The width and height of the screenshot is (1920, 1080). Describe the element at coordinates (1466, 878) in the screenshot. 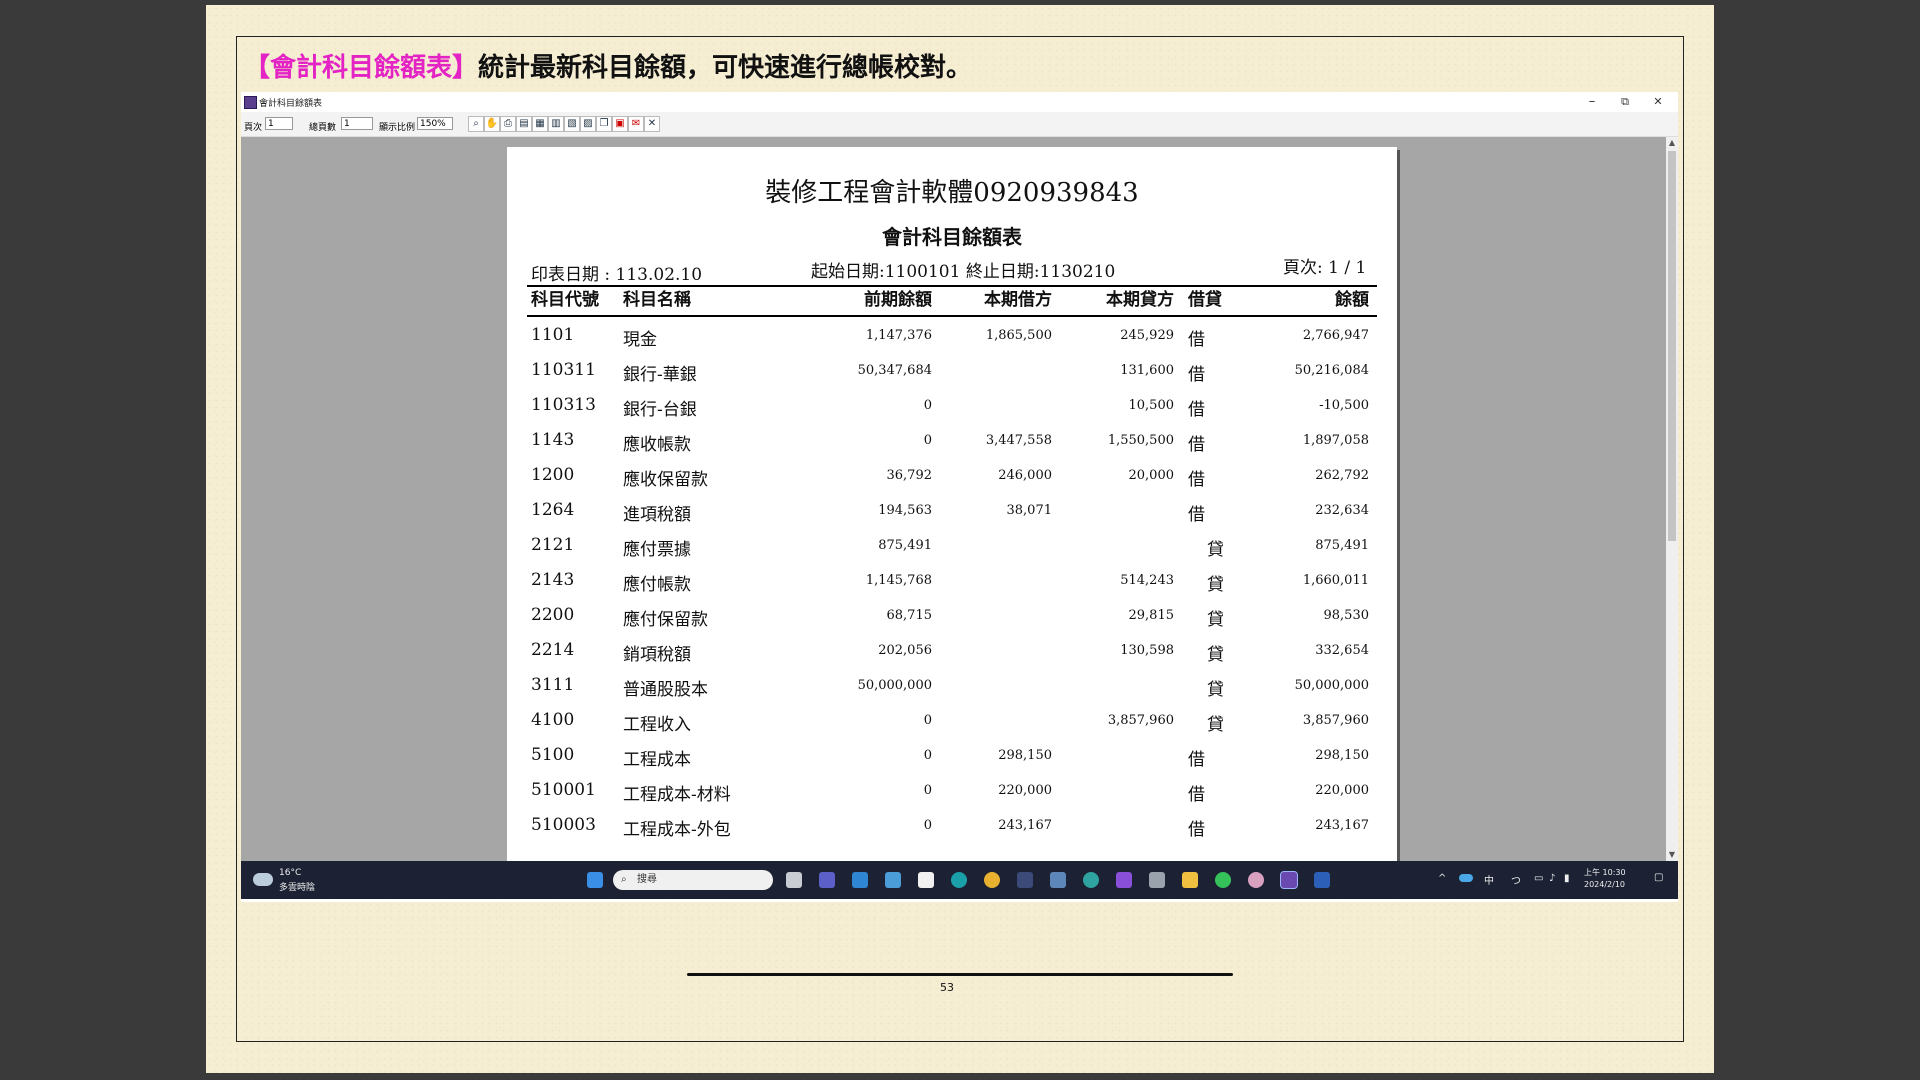

I see `onedrive-icon` at that location.